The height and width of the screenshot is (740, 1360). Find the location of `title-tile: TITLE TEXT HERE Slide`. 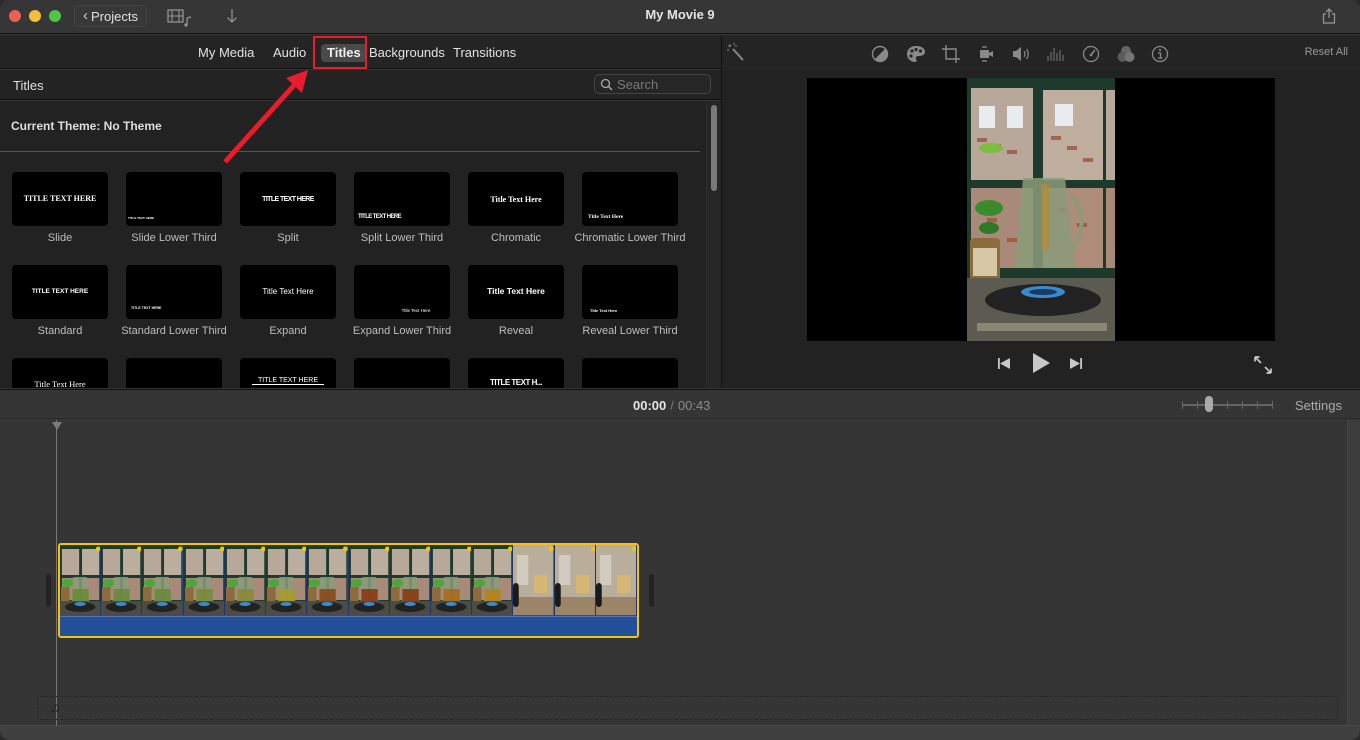

title-tile: TITLE TEXT HERE Slide is located at coordinates (60, 208).